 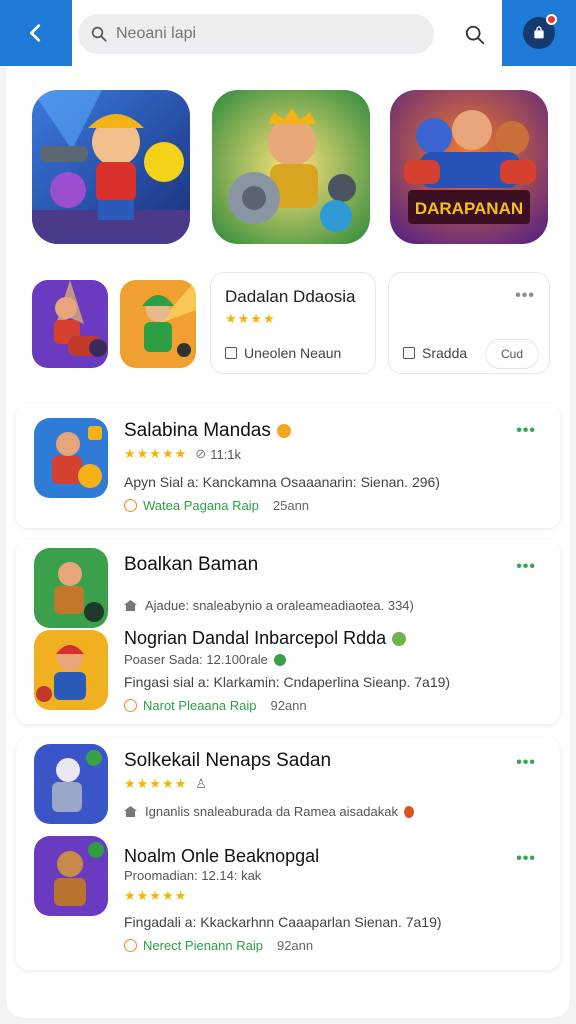 I want to click on app-title-text: Salabina Mandas, so click(x=197, y=430).